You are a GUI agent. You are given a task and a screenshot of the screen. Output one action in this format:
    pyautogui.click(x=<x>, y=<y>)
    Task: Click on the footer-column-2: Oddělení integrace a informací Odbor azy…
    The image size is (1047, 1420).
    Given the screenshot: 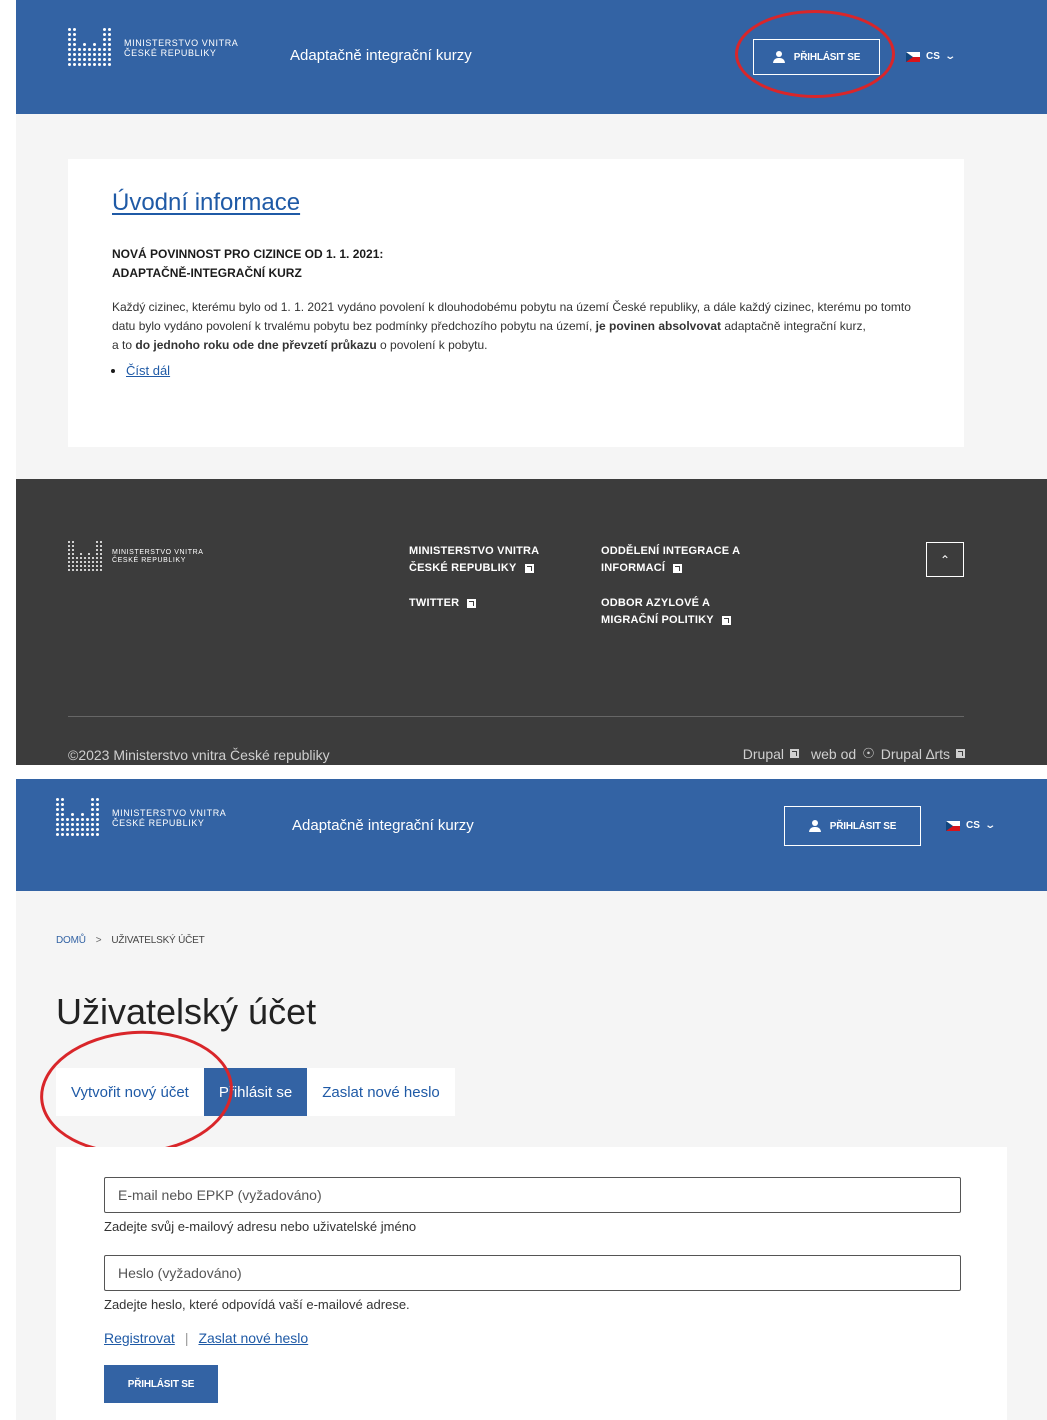 What is the action you would take?
    pyautogui.click(x=676, y=595)
    